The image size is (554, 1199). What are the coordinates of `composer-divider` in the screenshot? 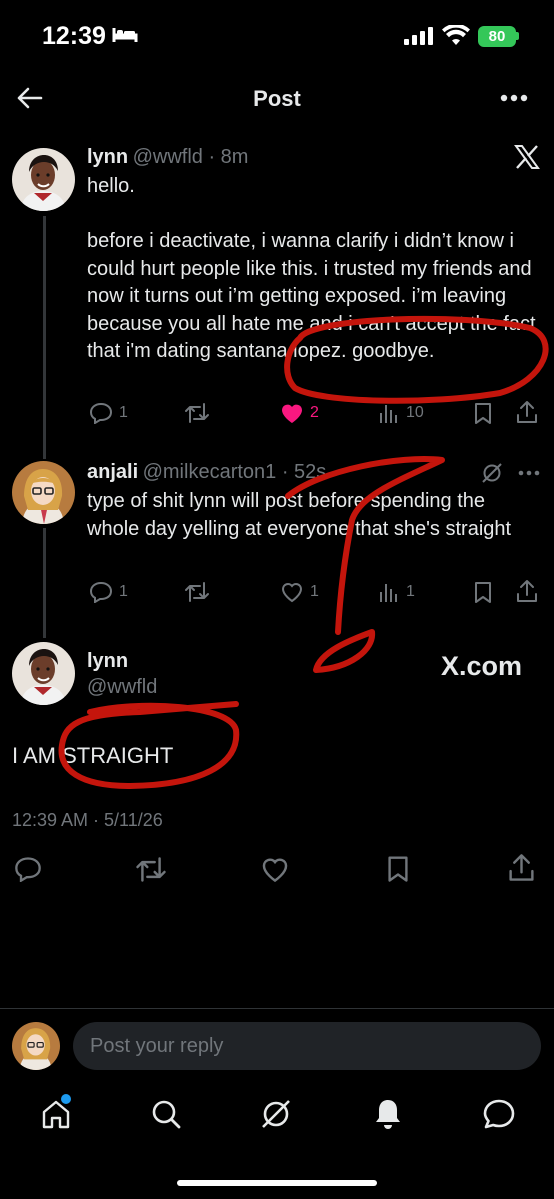 It's located at (277, 1008).